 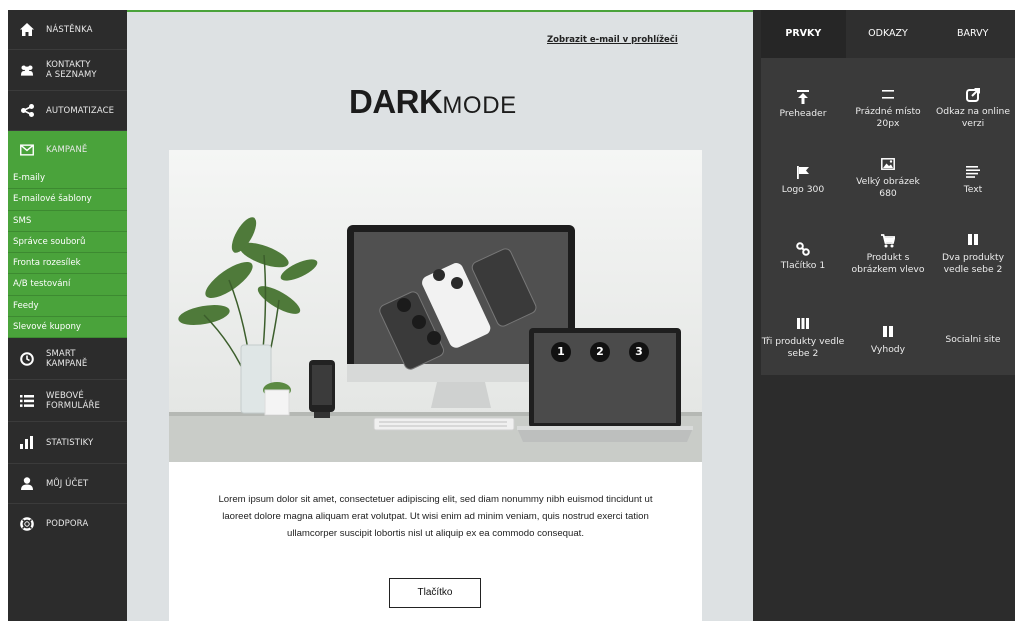 What do you see at coordinates (27, 401) in the screenshot?
I see `list-icon` at bounding box center [27, 401].